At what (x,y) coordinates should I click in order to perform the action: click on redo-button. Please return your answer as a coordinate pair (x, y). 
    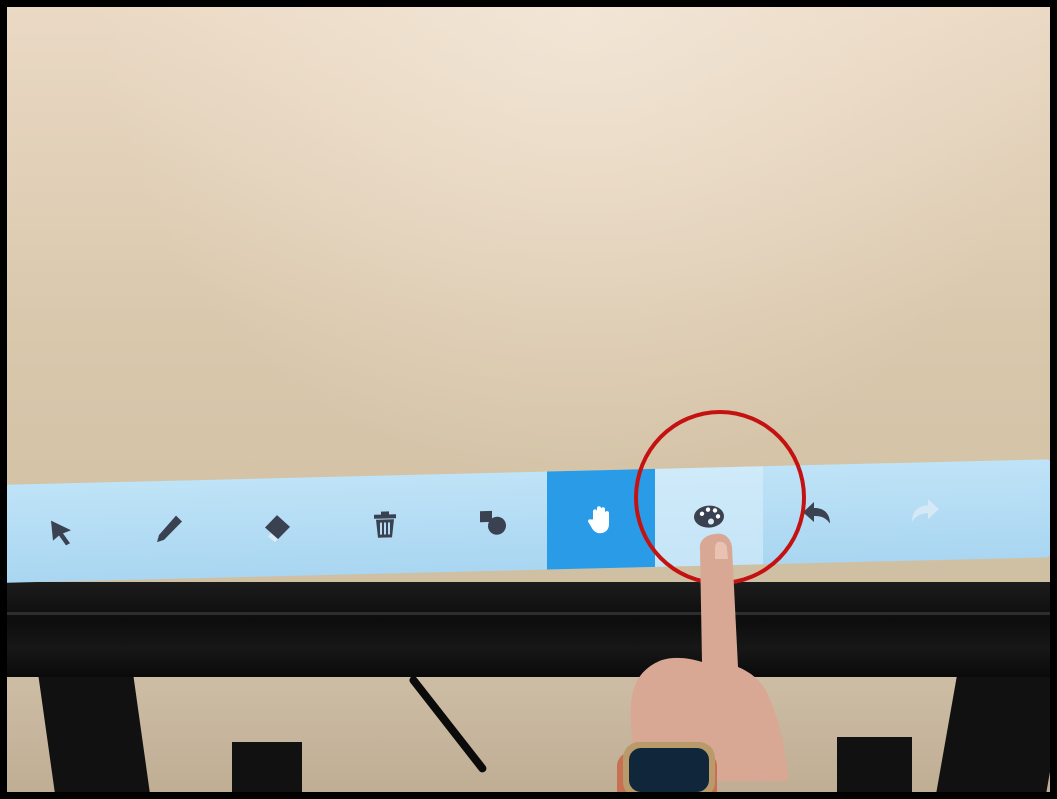
    Looking at the image, I should click on (925, 511).